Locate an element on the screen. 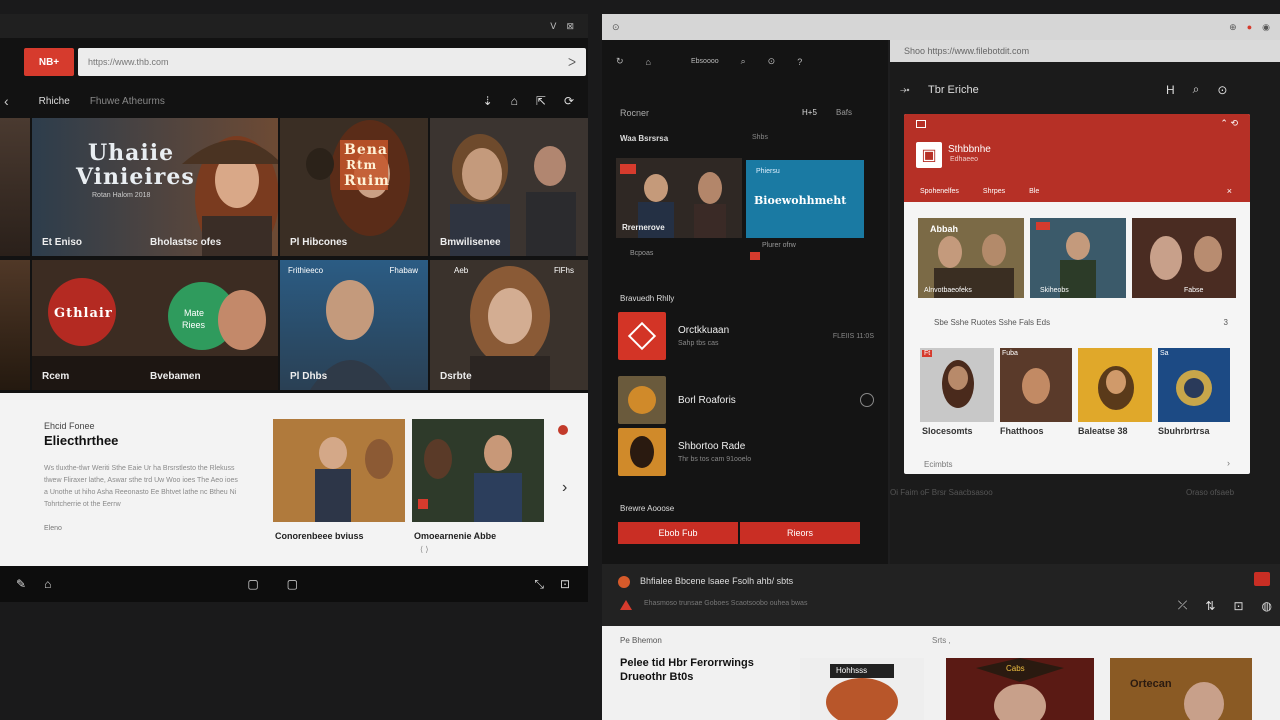 The width and height of the screenshot is (1280, 720). feature-card-a: Rrernerove is located at coordinates (679, 198).